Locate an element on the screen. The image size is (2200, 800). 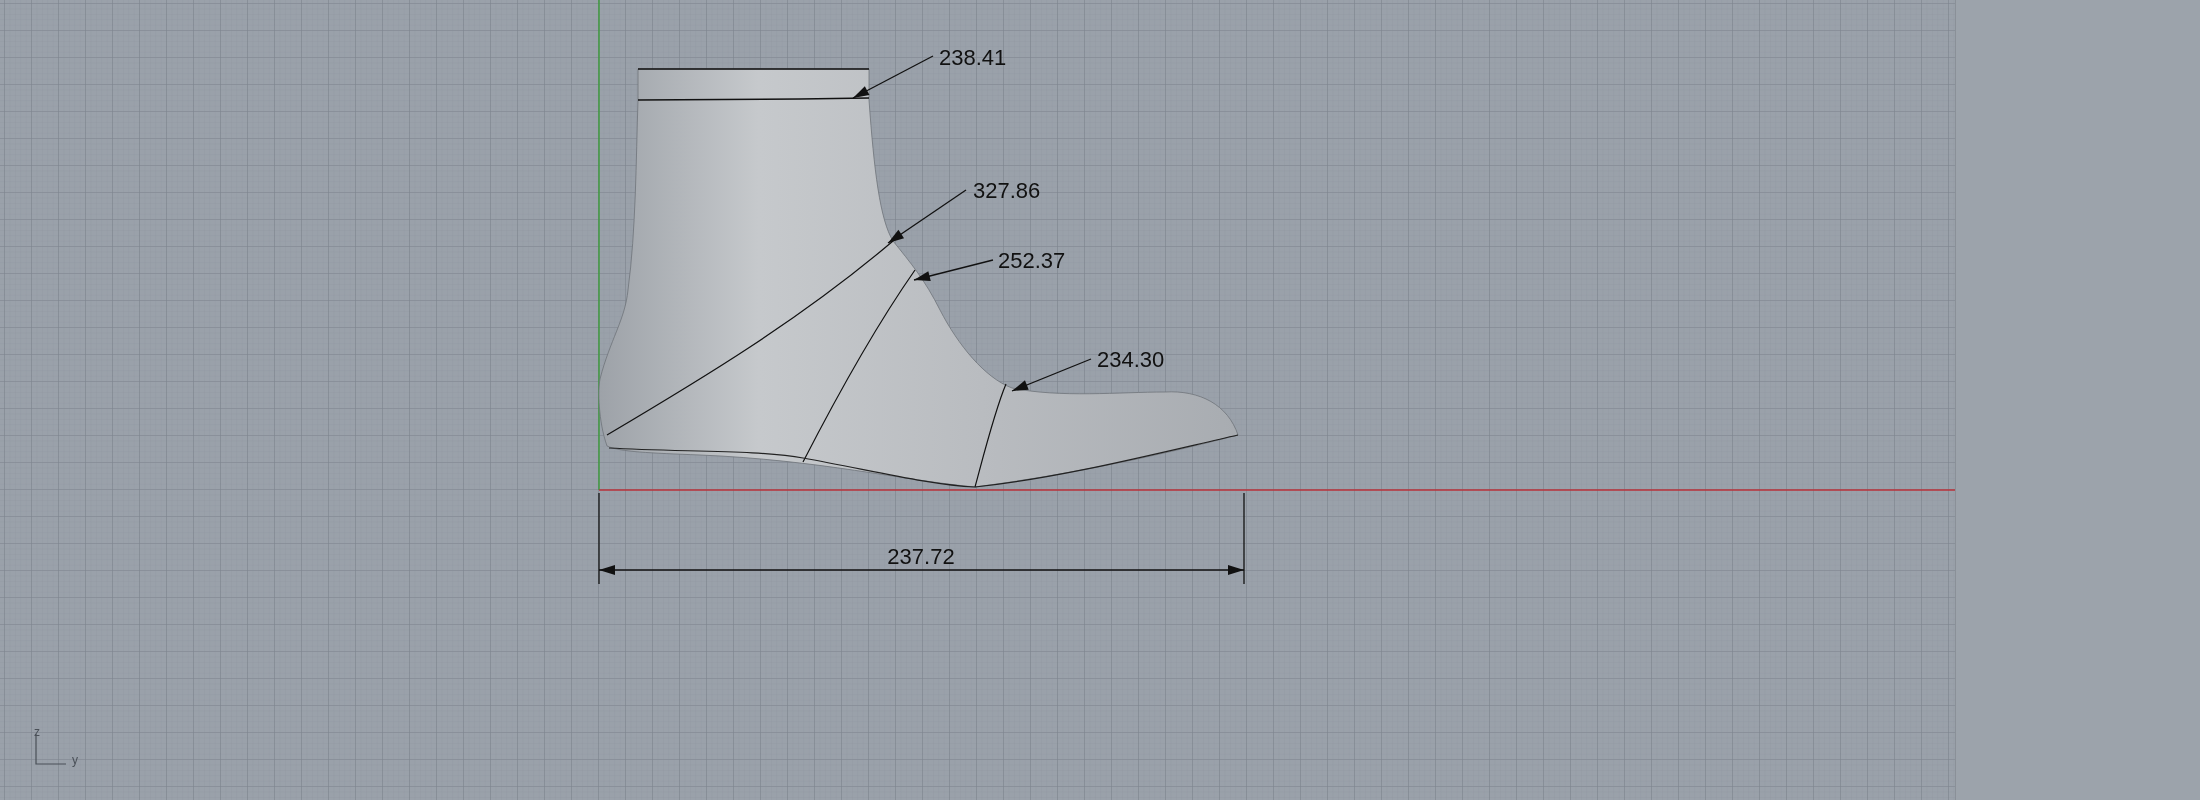
dimension-label: 327.86 is located at coordinates (1007, 190).